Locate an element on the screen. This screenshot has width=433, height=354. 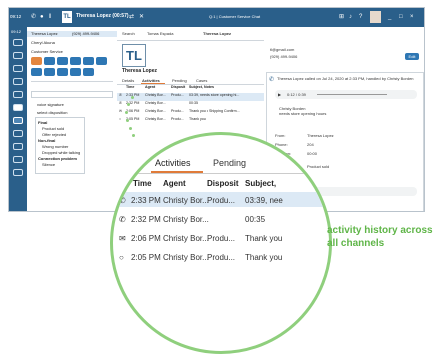
activity-time: 2:06 PM is located at coordinates (133, 111).